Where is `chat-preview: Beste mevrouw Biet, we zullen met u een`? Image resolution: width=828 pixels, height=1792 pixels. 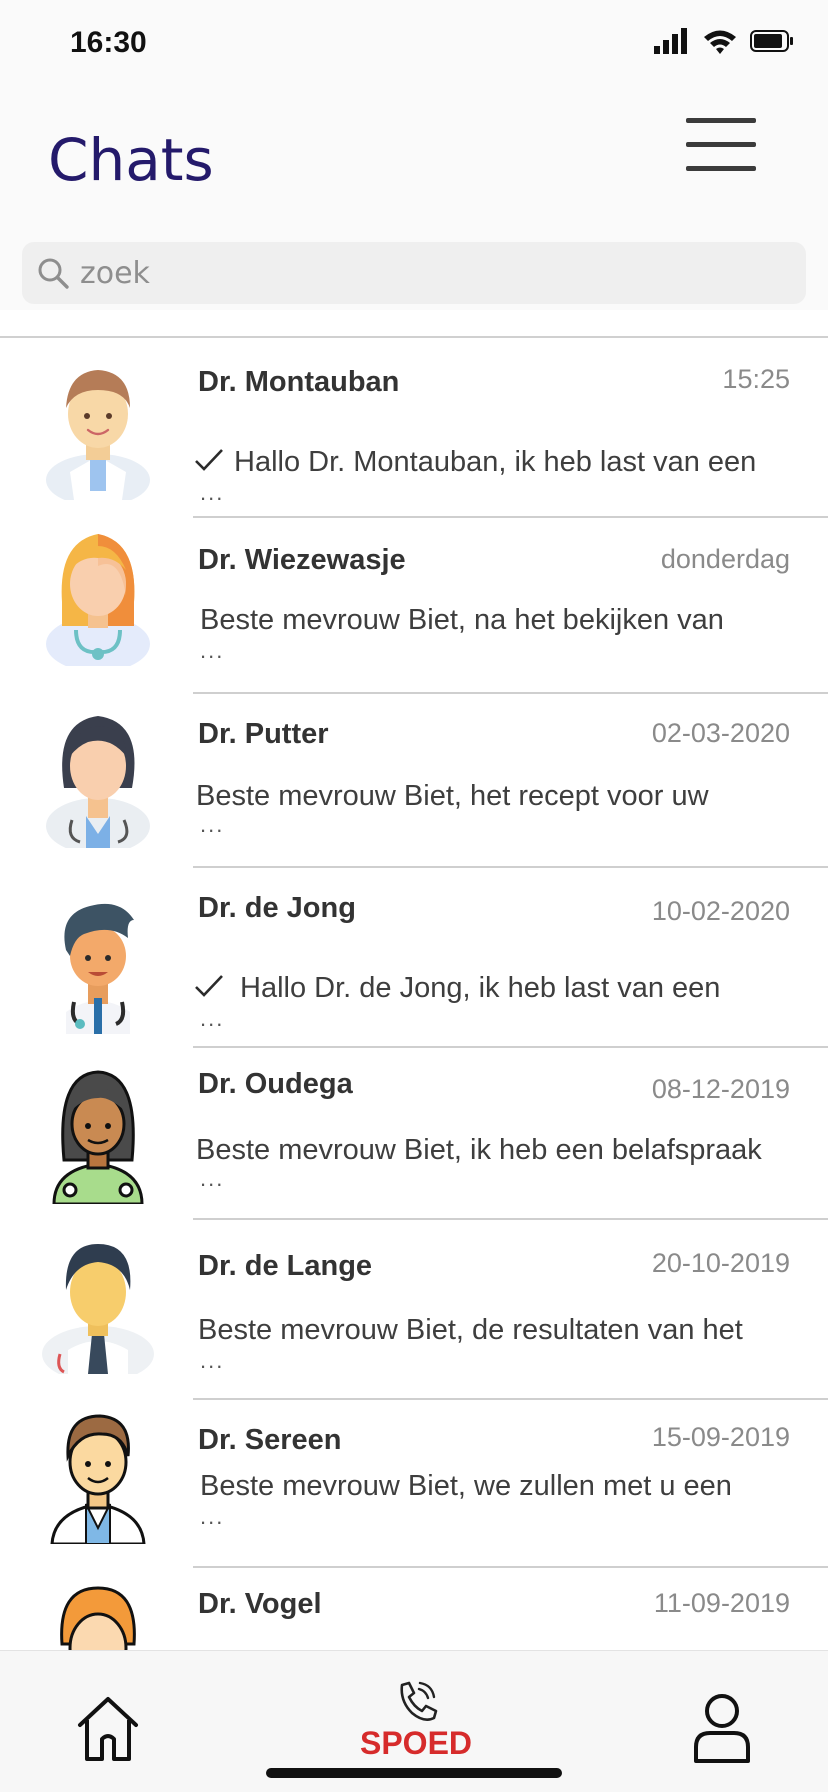
chat-preview: Beste mevrouw Biet, we zullen met u een is located at coordinates (466, 1486).